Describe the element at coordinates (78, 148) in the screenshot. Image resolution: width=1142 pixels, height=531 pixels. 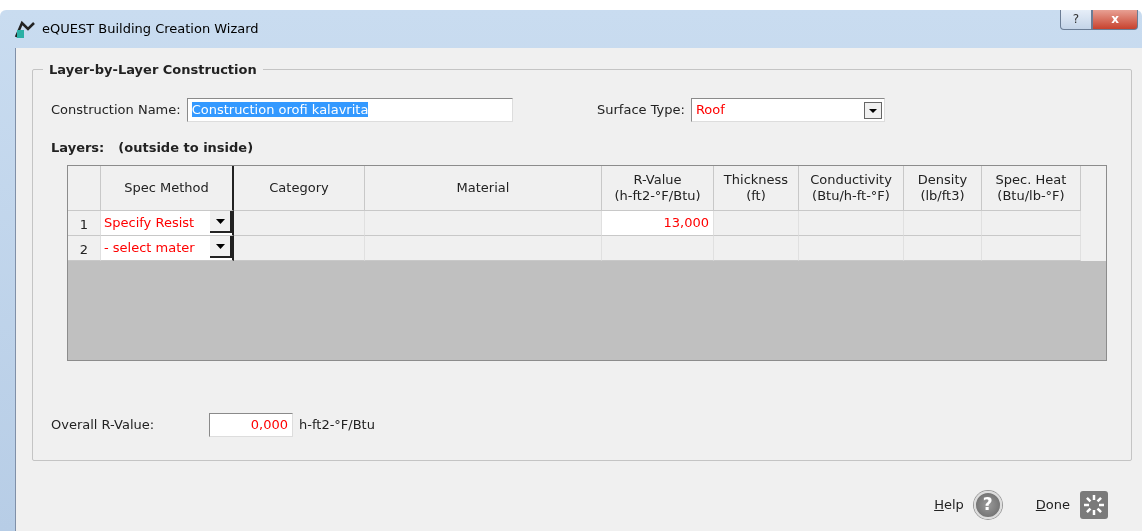
I see `section-title: Layers:` at that location.